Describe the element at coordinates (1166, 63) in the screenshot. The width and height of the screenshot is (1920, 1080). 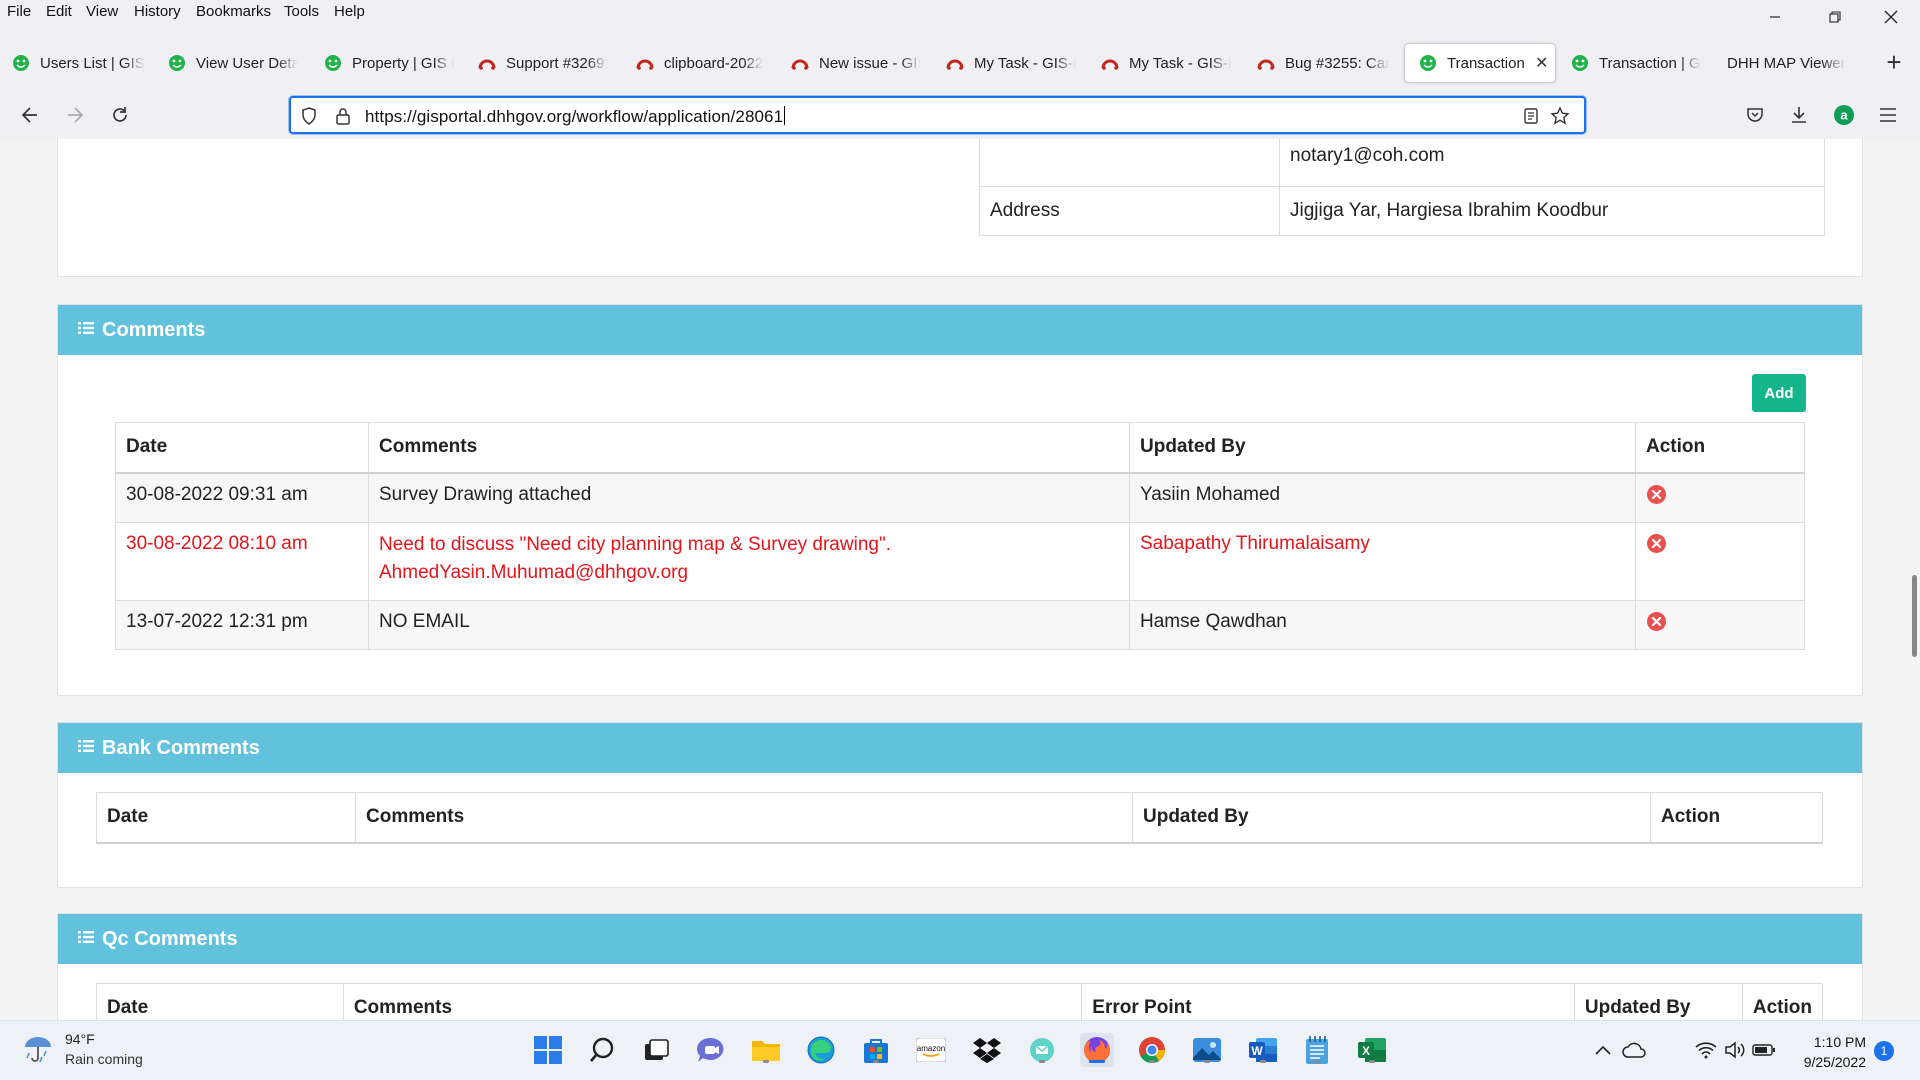
I see `tab-my-task-2: My Task - GIS-H` at that location.